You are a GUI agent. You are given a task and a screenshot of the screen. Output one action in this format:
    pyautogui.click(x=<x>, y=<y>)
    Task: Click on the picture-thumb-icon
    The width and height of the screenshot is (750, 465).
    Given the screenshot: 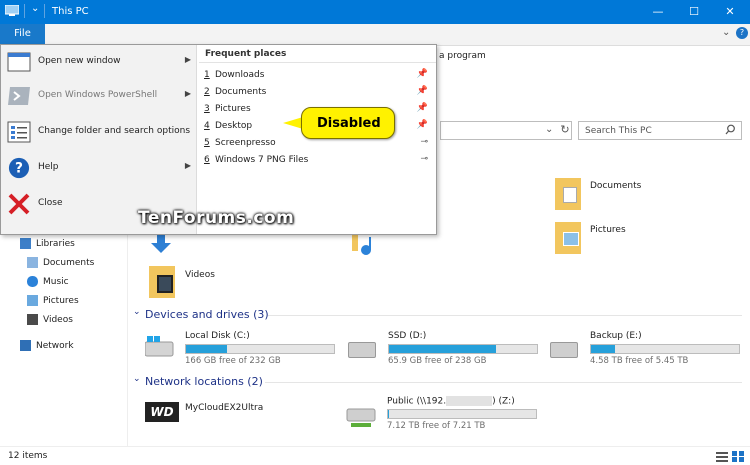 What is the action you would take?
    pyautogui.click(x=571, y=239)
    